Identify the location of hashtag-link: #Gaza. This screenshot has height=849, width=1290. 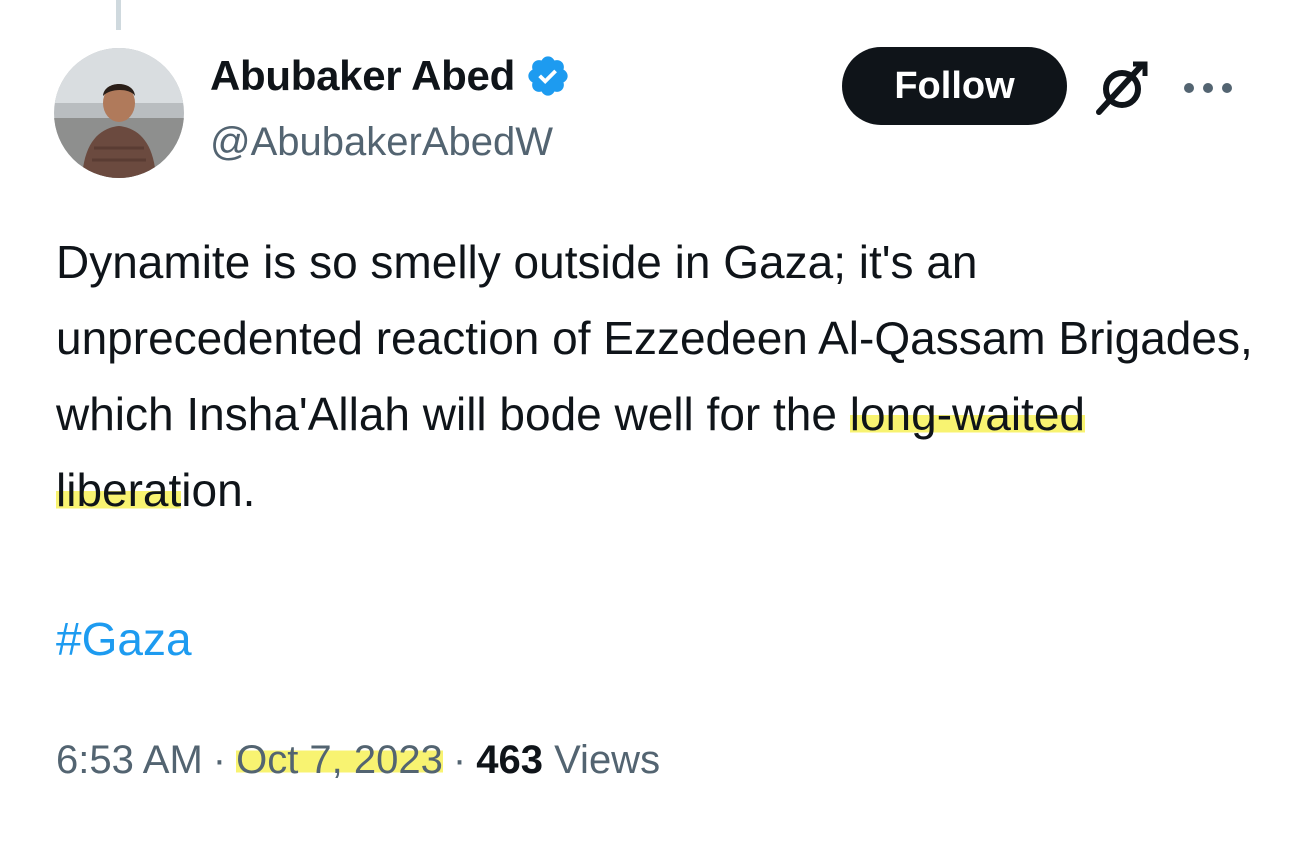
(124, 639).